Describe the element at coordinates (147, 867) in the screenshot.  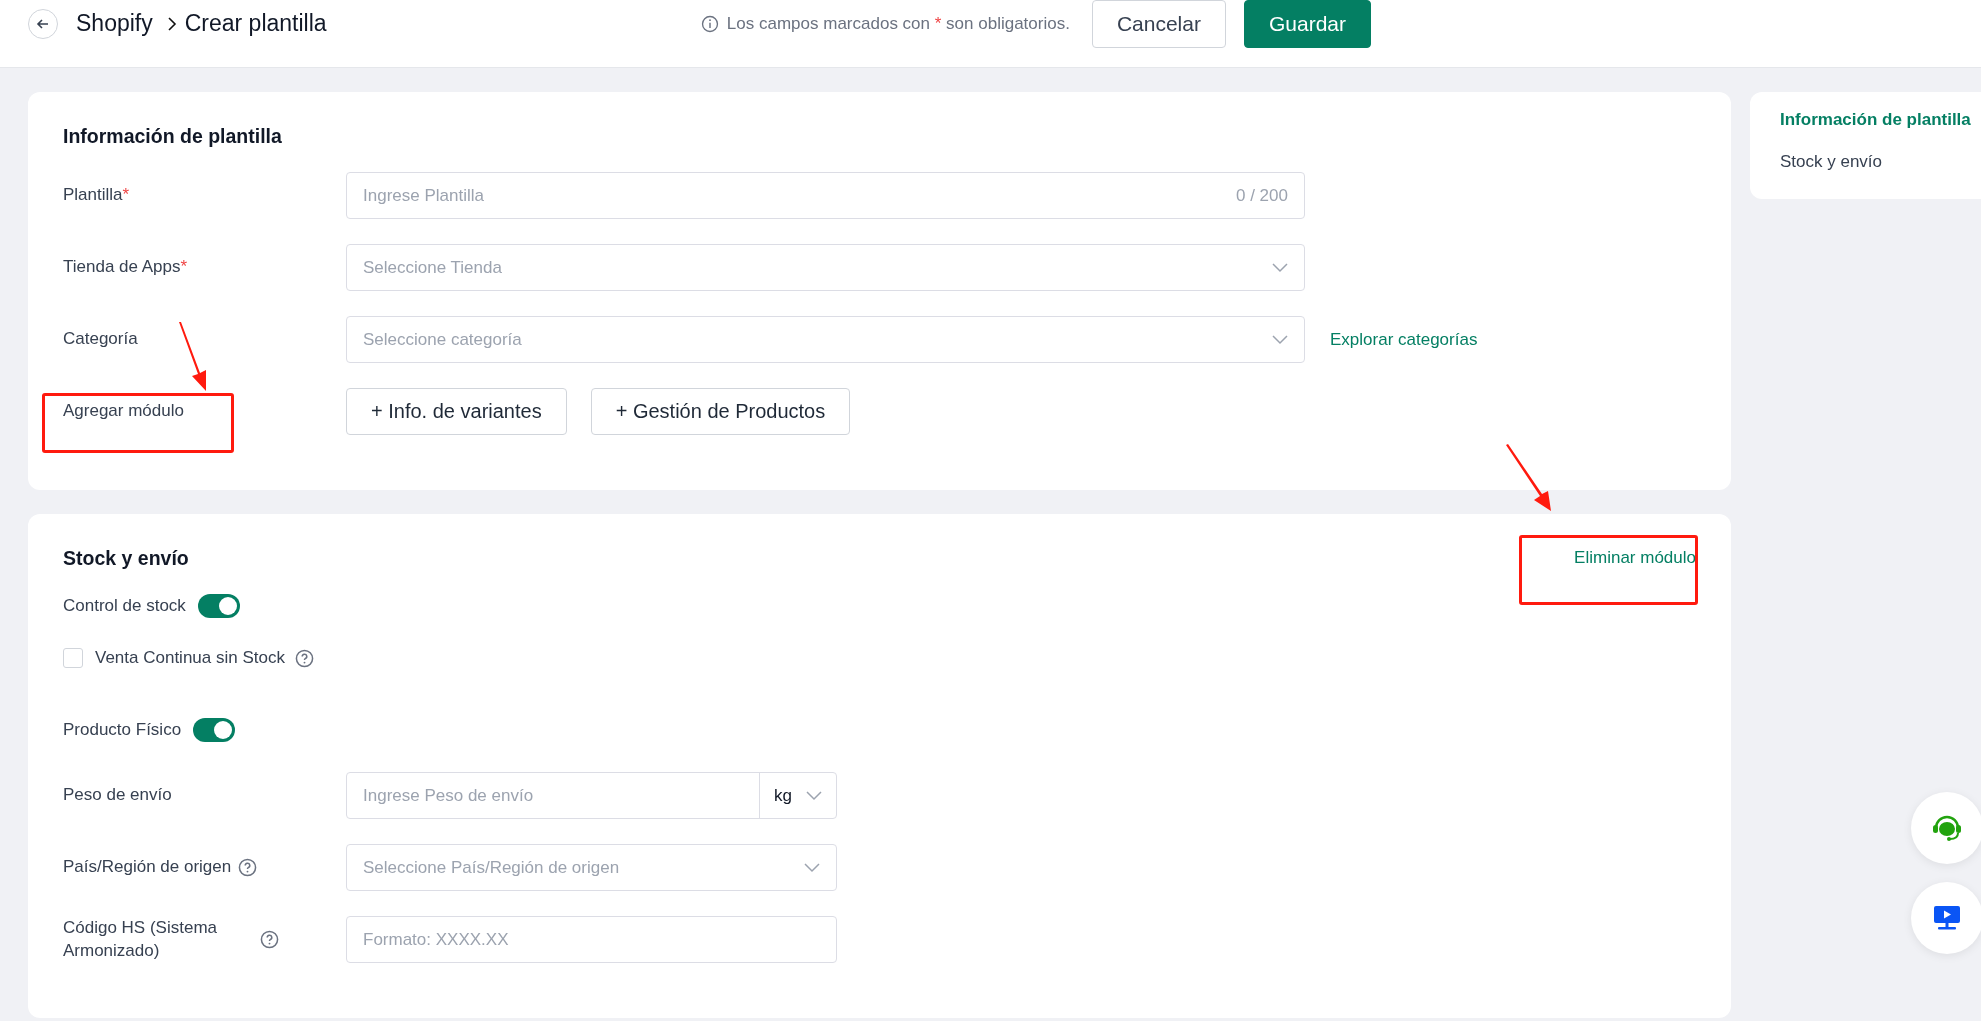
I see `field-label: País/Región de origen` at that location.